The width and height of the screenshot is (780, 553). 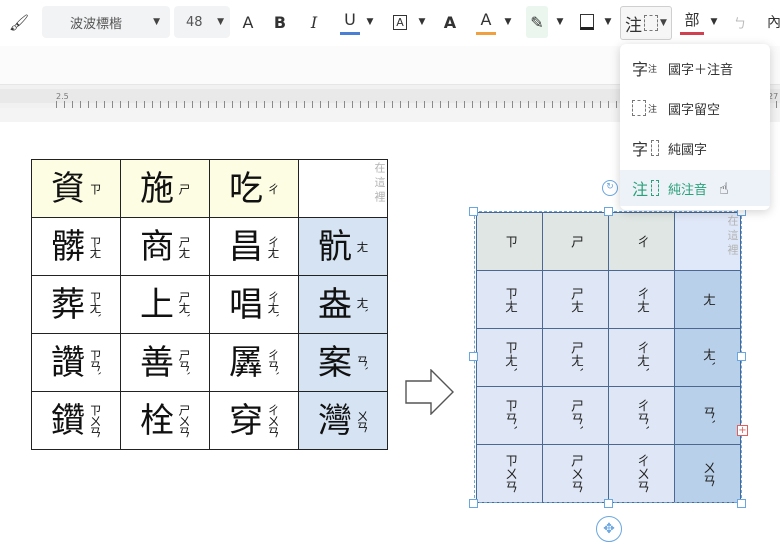 I want to click on table-cell: ㄗㄤˋ, so click(x=509, y=357).